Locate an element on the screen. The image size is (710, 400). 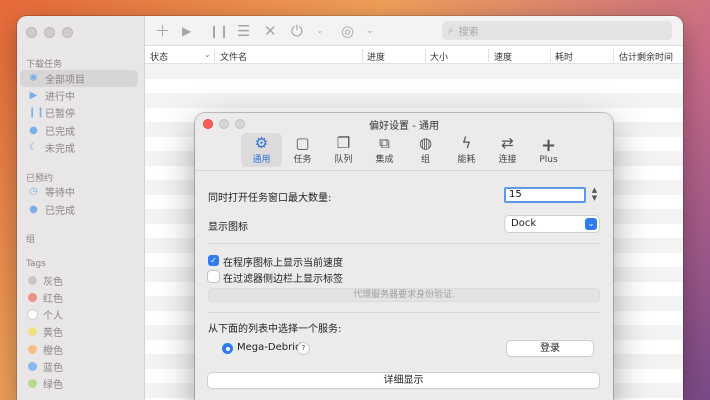
sidebar-item-label: 全部项目 is located at coordinates (65, 80).